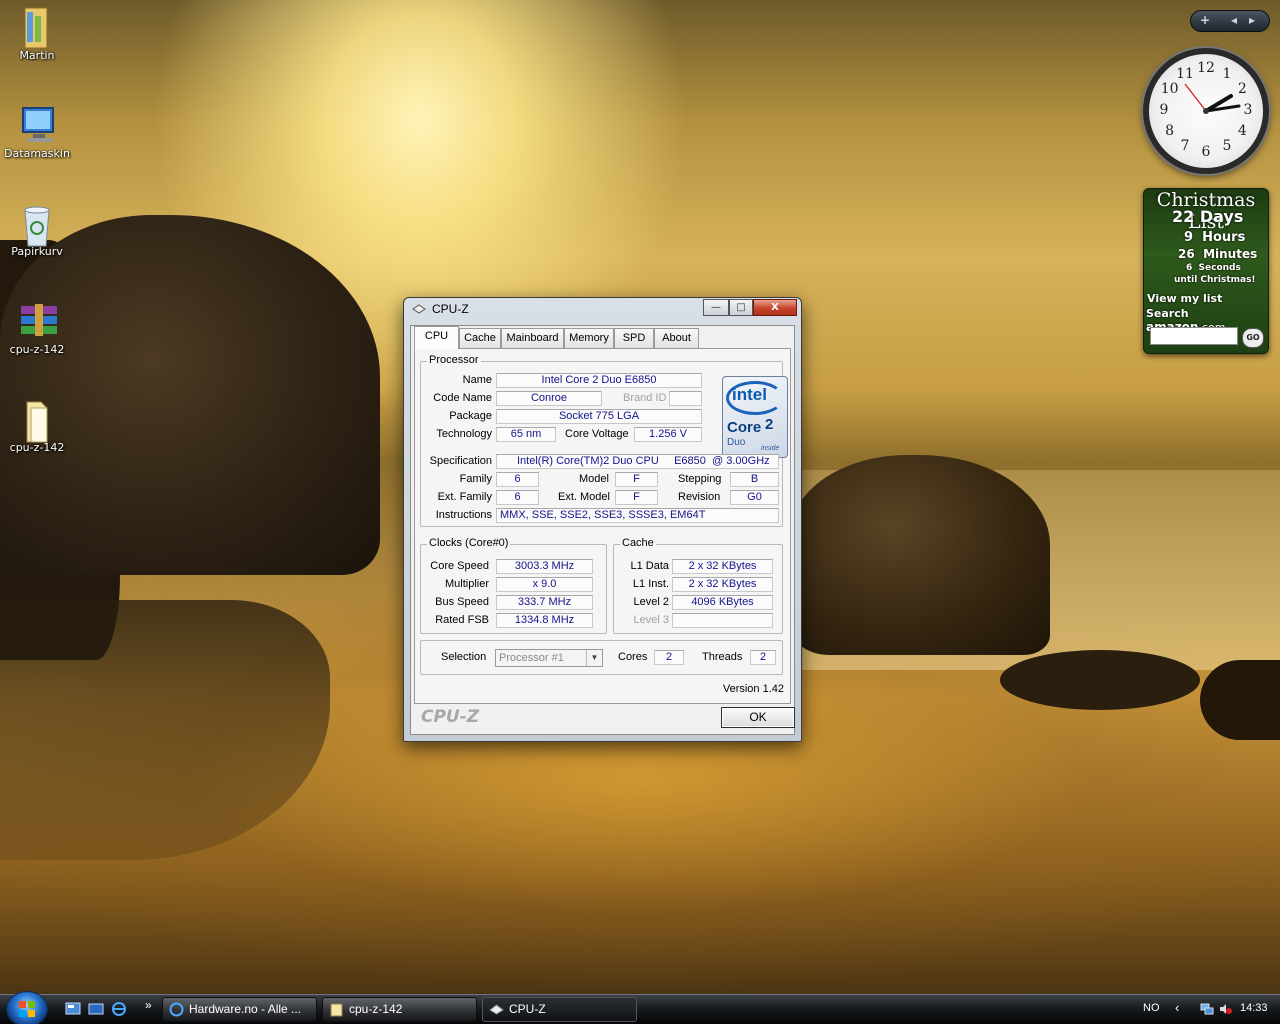 The height and width of the screenshot is (1024, 1280). What do you see at coordinates (480, 338) in the screenshot?
I see `tab-cache: Cache` at bounding box center [480, 338].